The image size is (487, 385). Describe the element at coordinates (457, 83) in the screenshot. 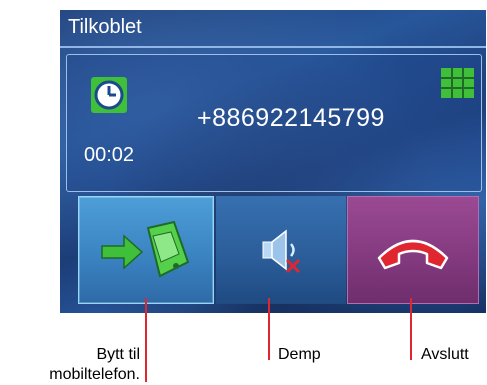

I see `keypad-grid-icon` at that location.